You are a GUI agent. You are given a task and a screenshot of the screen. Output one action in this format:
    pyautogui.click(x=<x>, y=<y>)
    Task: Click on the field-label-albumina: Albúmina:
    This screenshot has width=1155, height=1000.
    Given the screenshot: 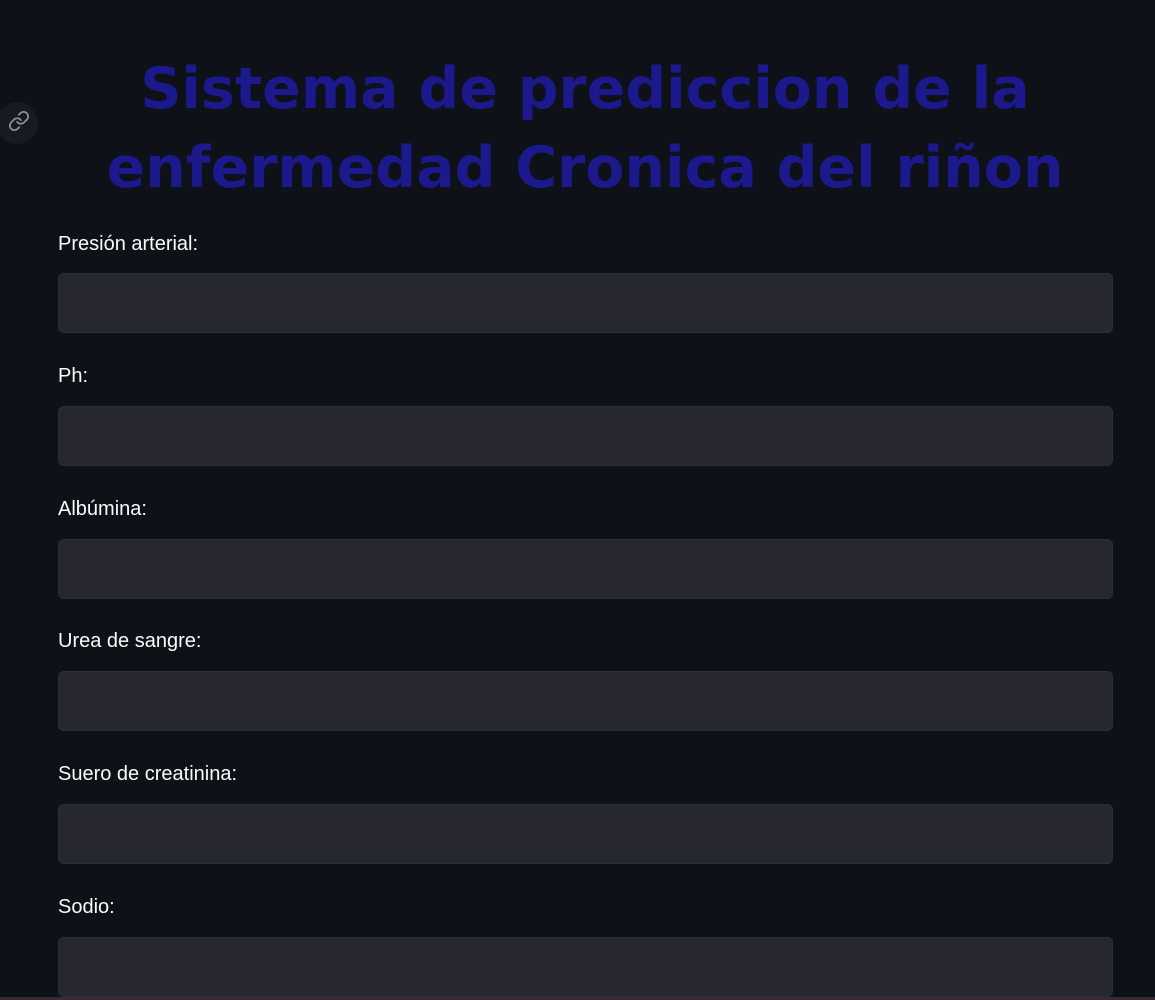 What is the action you would take?
    pyautogui.click(x=102, y=509)
    